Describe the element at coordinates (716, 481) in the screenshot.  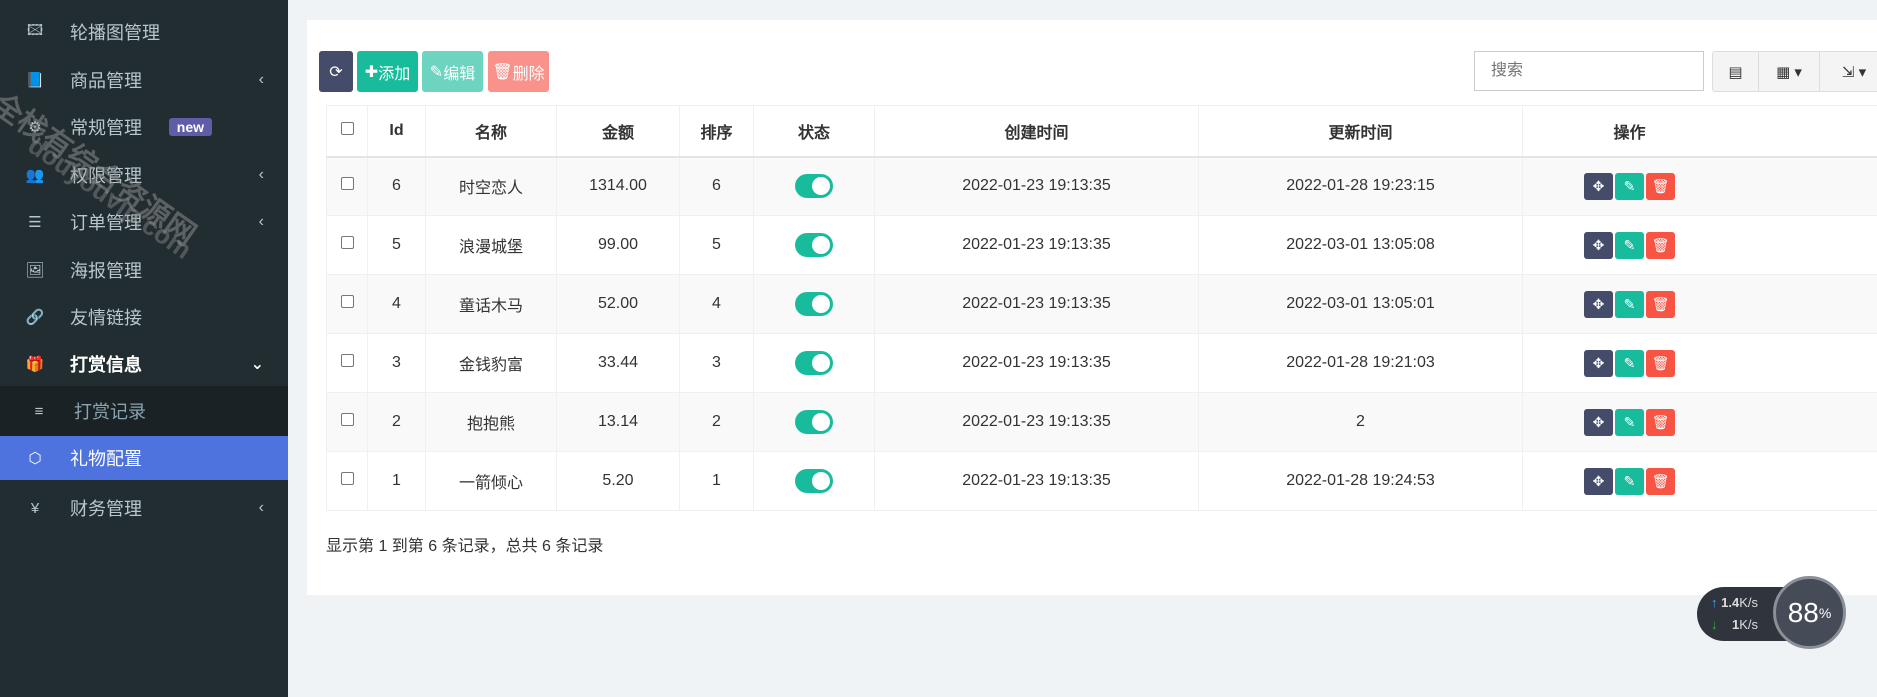
I see `cell-sort: 1` at that location.